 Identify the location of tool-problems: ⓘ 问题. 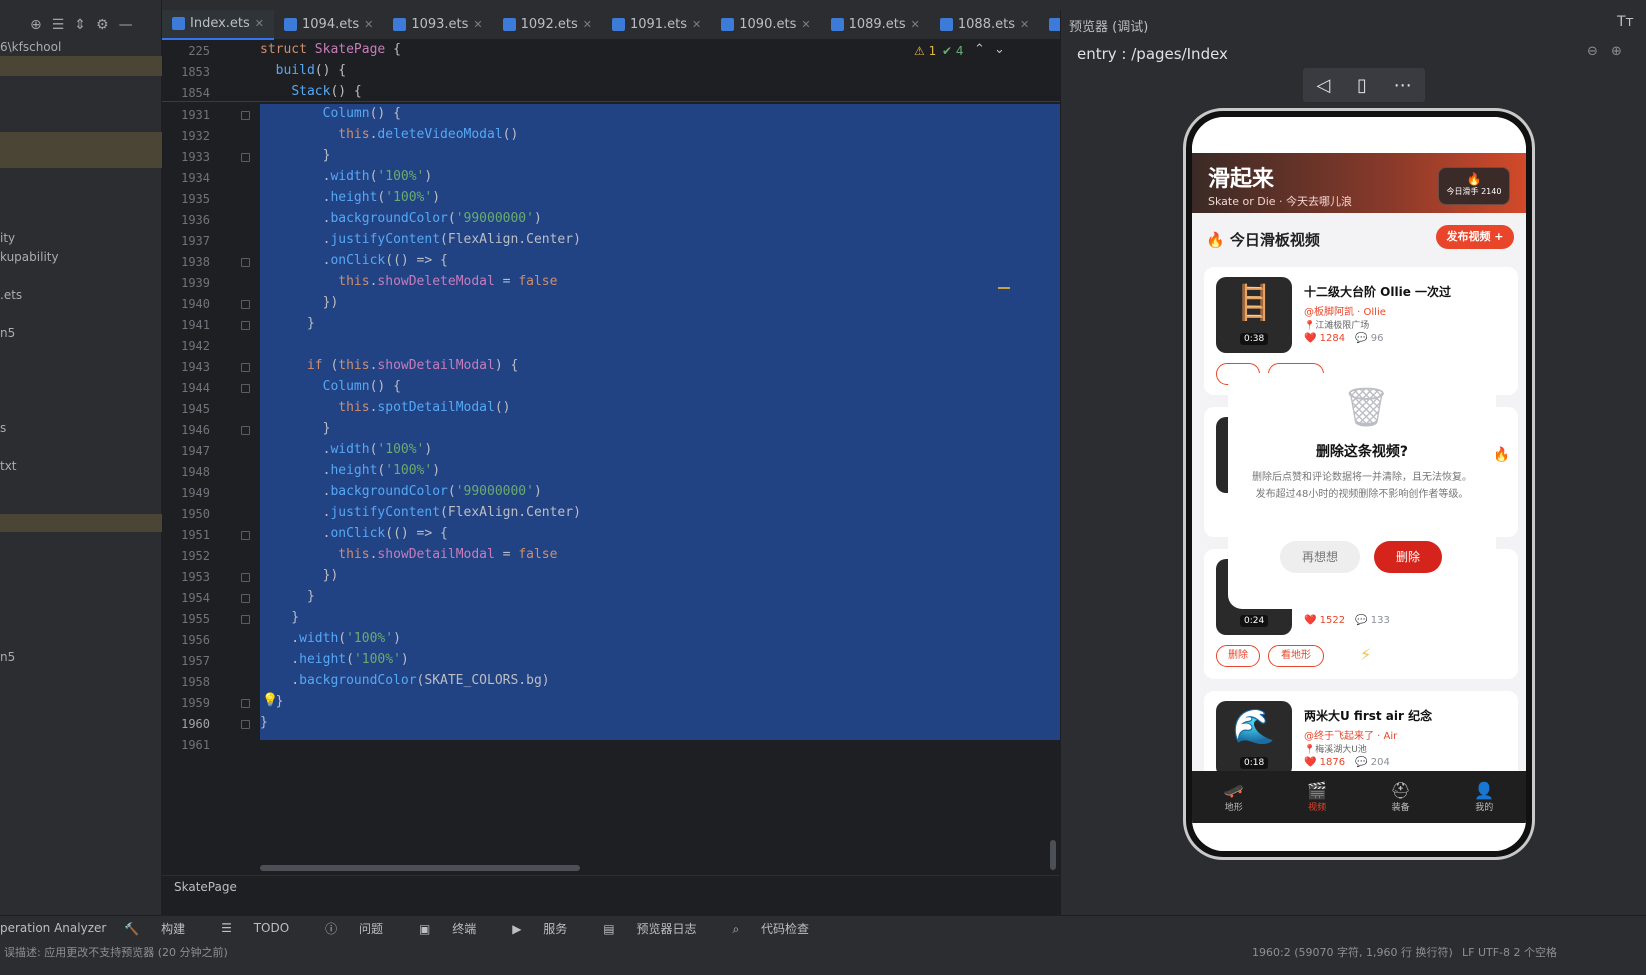
(363, 928).